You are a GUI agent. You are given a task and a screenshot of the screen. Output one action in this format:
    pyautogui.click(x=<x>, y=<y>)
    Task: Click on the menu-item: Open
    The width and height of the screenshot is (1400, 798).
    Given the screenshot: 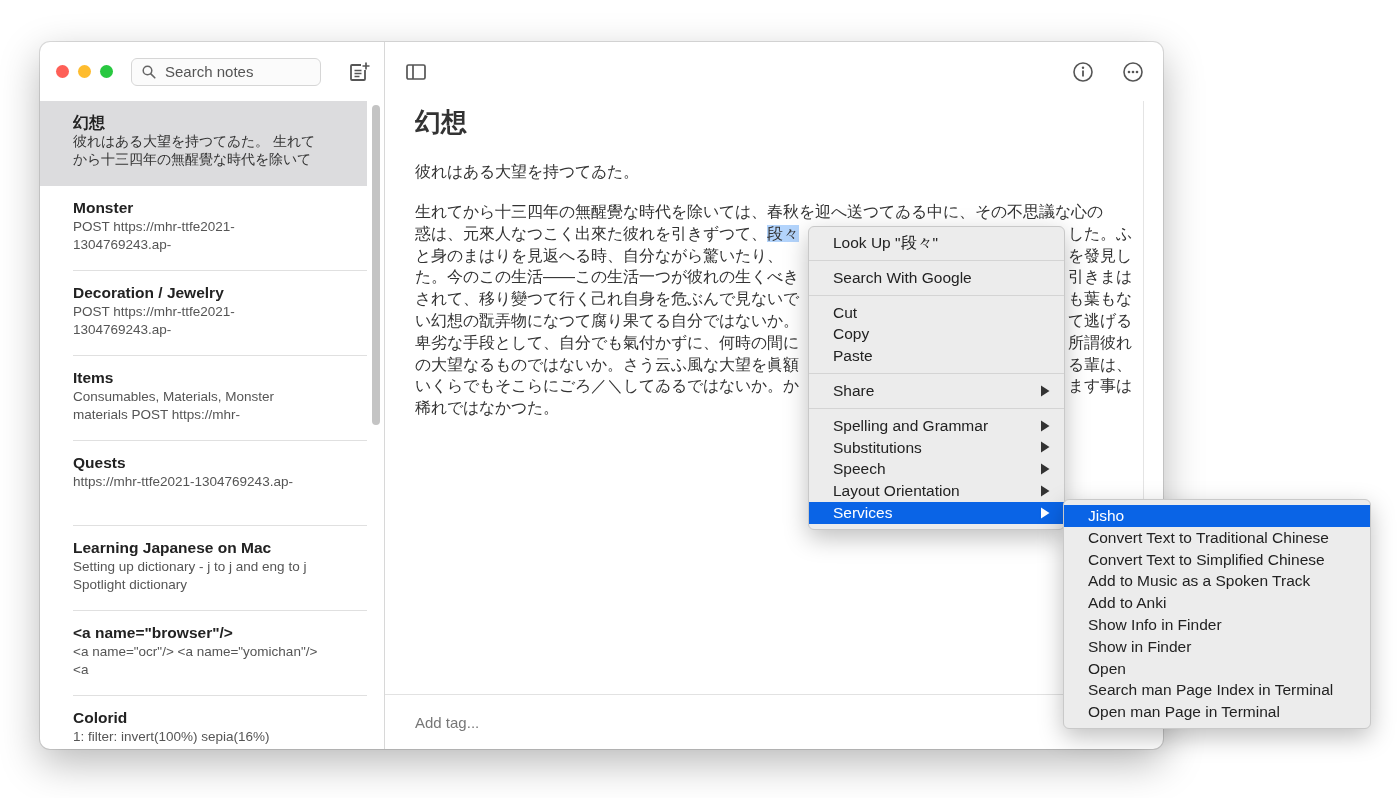 What is the action you would take?
    pyautogui.click(x=1217, y=668)
    